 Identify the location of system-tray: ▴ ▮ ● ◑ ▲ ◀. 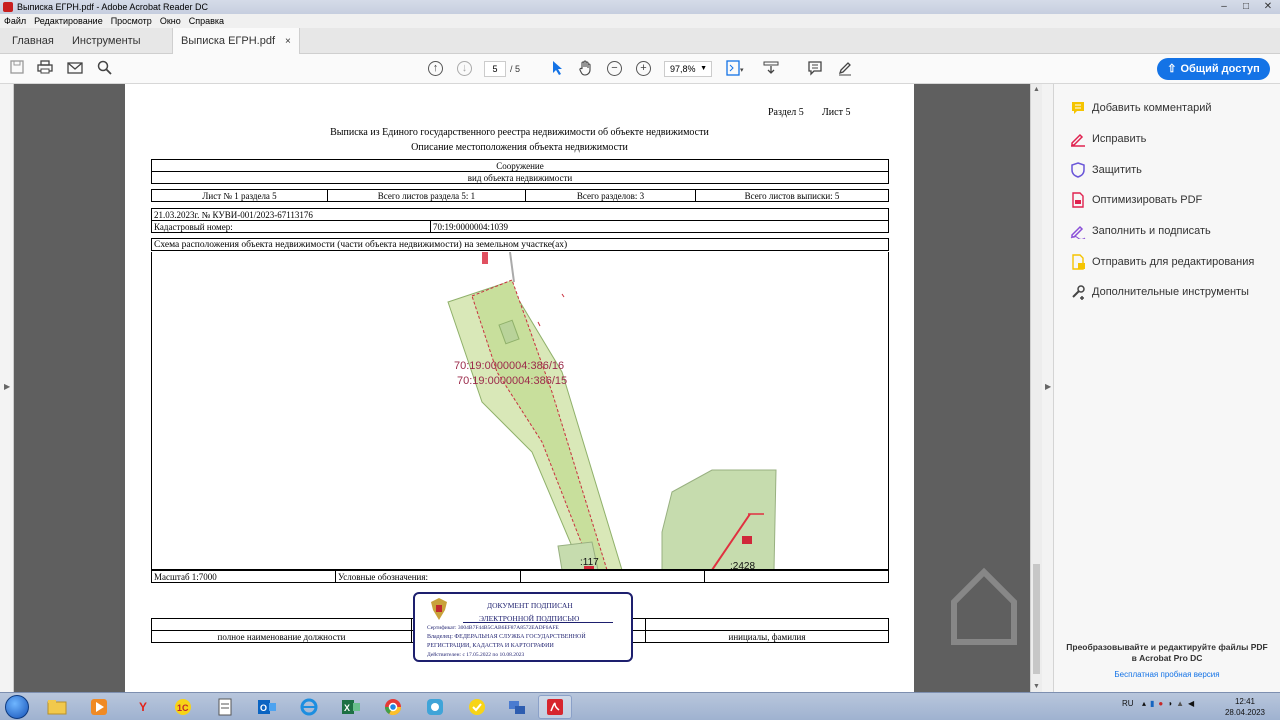
(1168, 703).